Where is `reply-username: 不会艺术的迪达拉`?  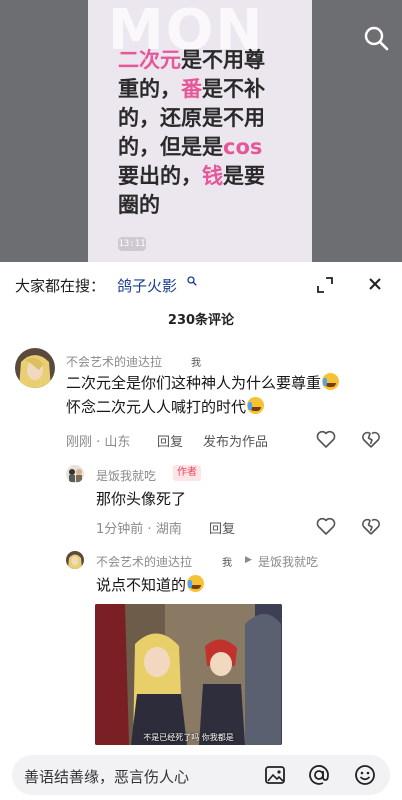
reply-username: 不会艺术的迪达拉 is located at coordinates (144, 561).